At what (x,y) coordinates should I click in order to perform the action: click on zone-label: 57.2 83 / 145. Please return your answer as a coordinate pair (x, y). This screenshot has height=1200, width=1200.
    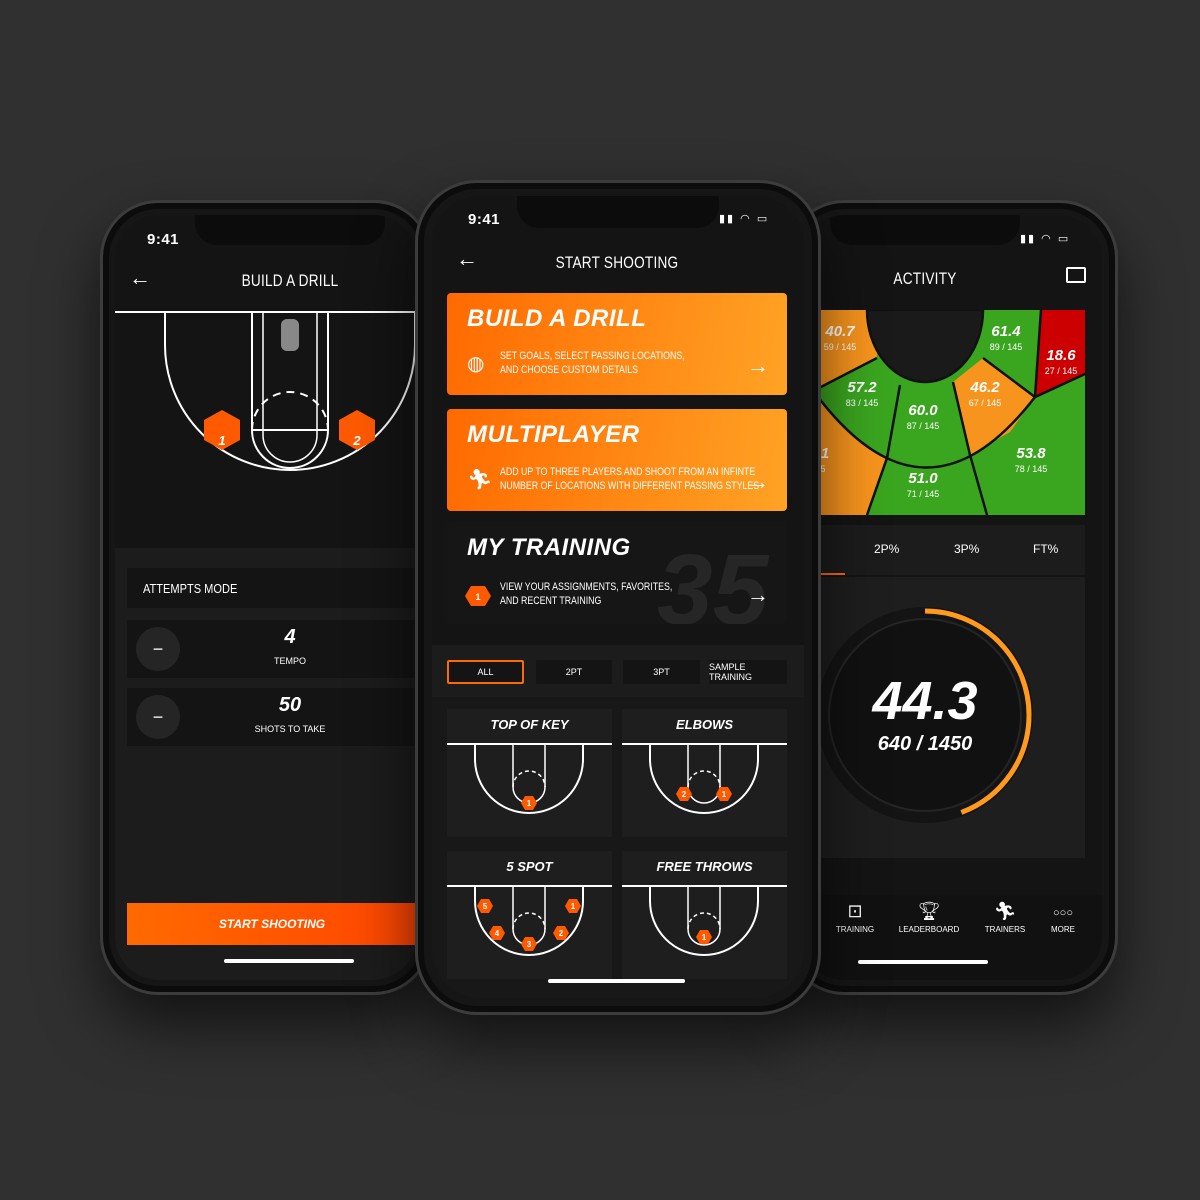
    Looking at the image, I should click on (862, 393).